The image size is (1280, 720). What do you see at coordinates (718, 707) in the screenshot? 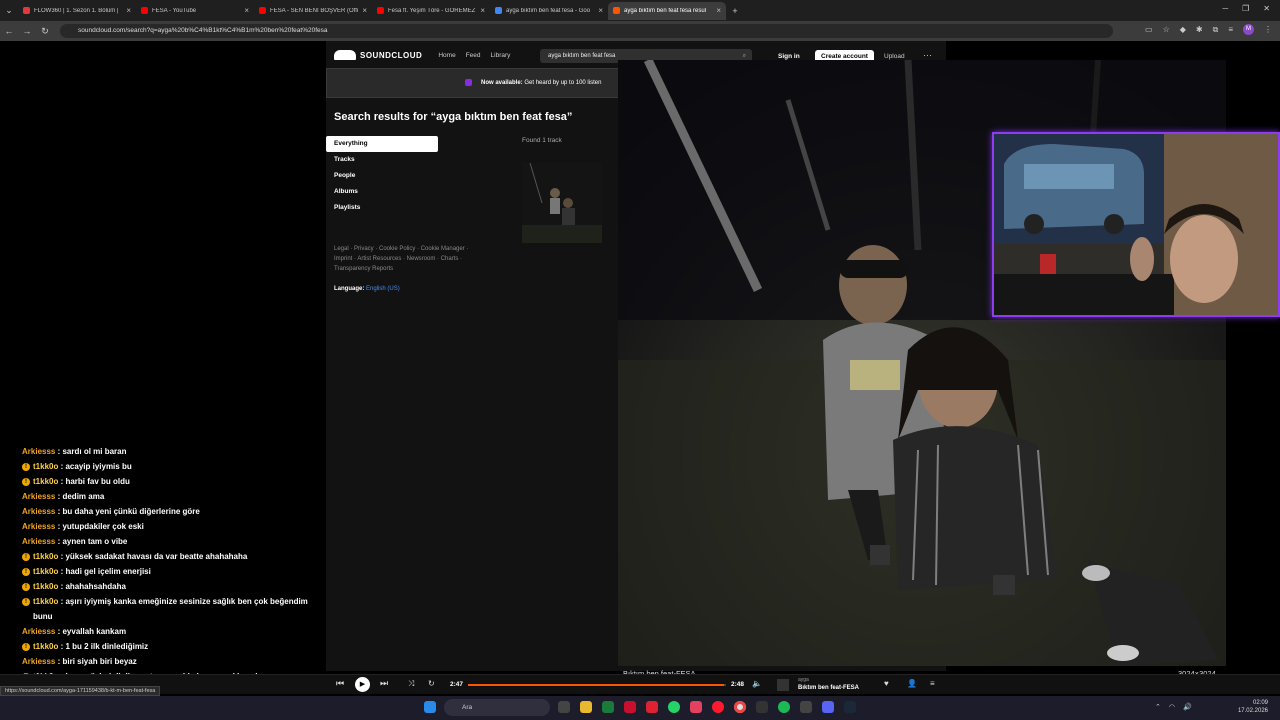
I see `opera-icon` at bounding box center [718, 707].